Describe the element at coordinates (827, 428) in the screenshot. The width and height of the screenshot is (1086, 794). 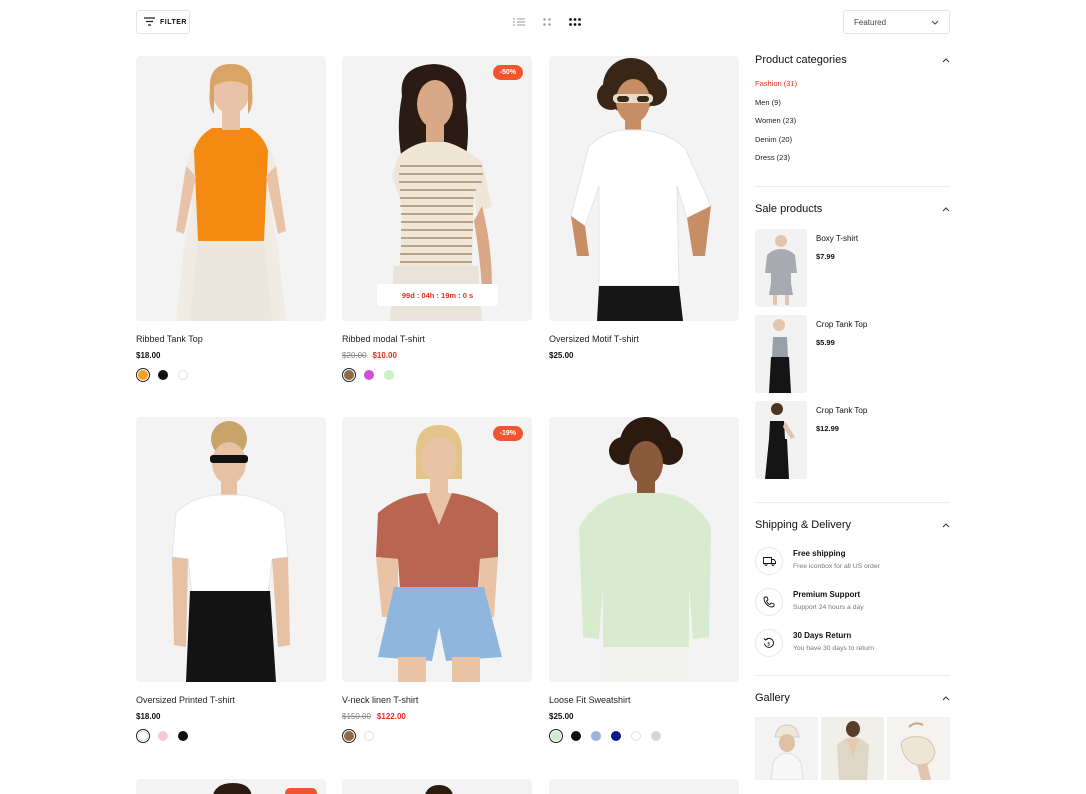
I see `sale-product-price: $12.99` at that location.